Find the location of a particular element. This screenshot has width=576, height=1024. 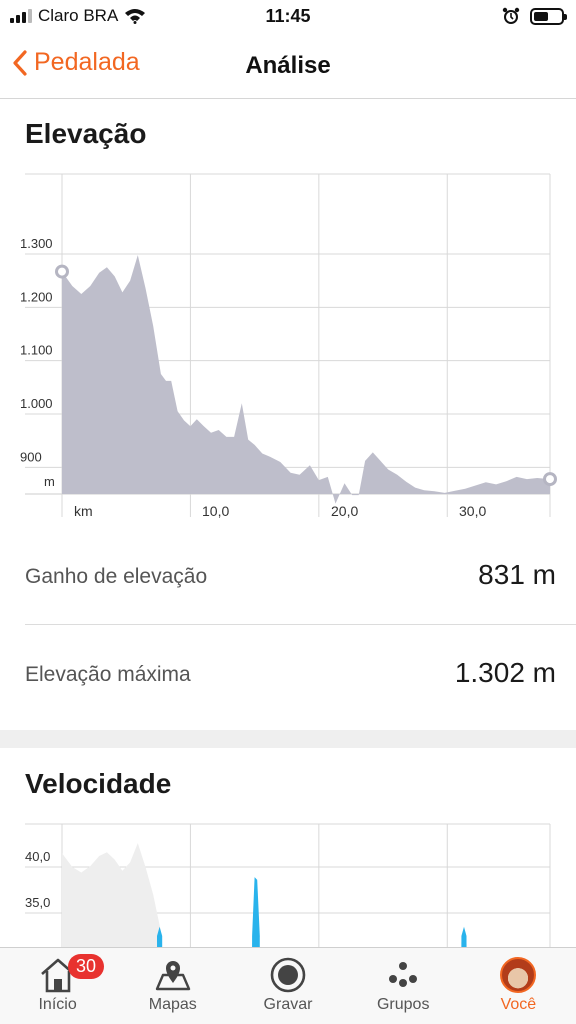

tab-label: Gravar is located at coordinates (288, 1004).